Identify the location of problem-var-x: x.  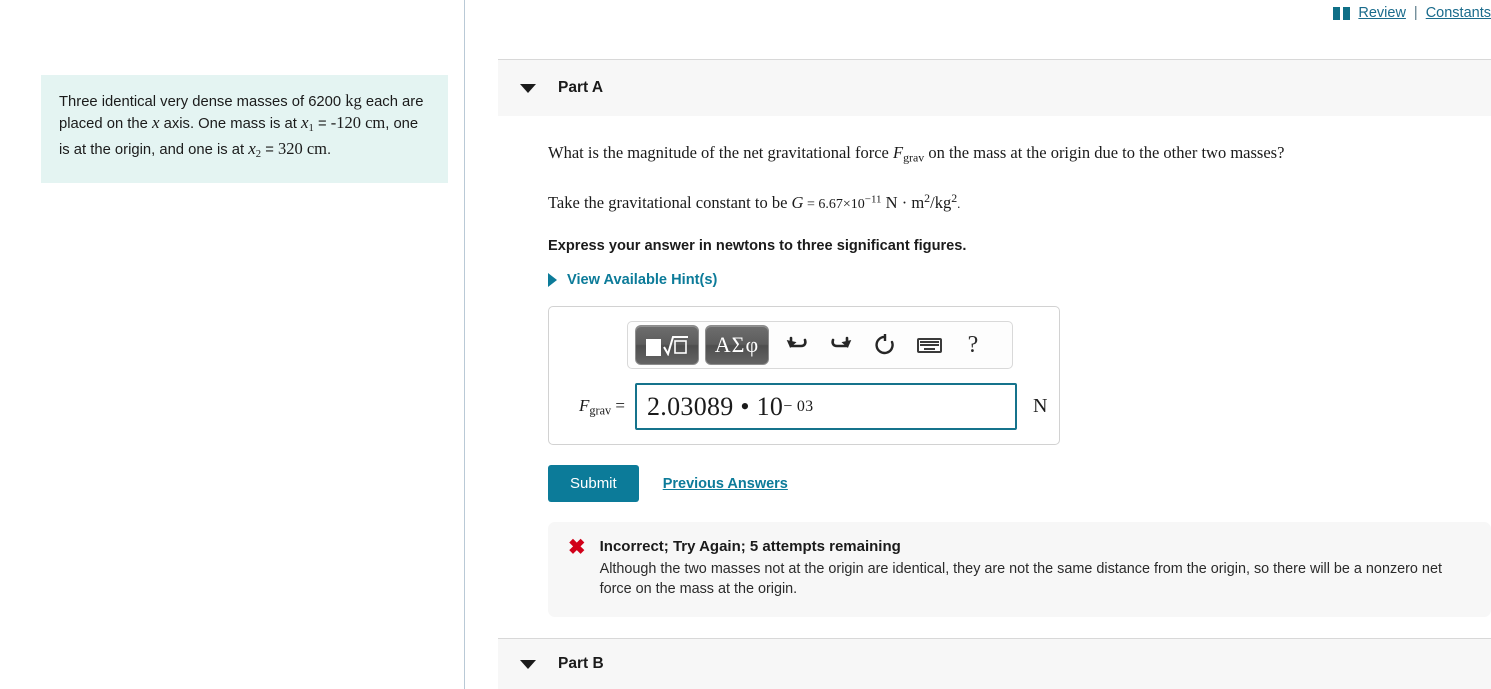
(155, 122).